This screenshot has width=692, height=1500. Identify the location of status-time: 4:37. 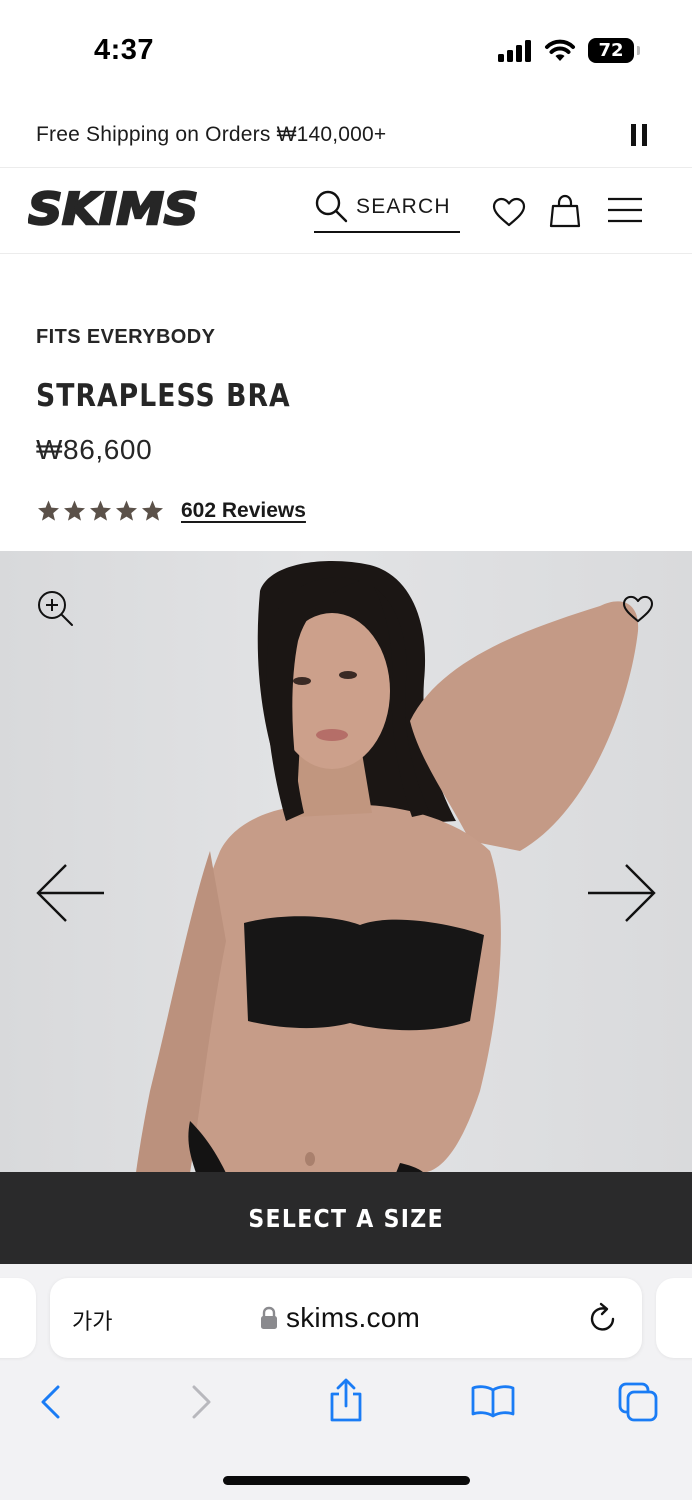
(124, 50).